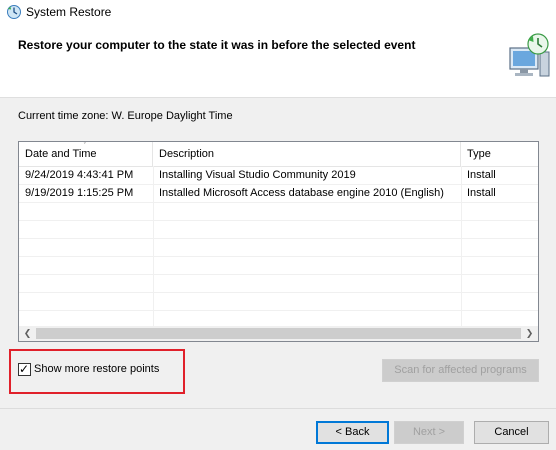 This screenshot has height=450, width=556. I want to click on scroll-left-arrow-icon: ❮, so click(27, 333).